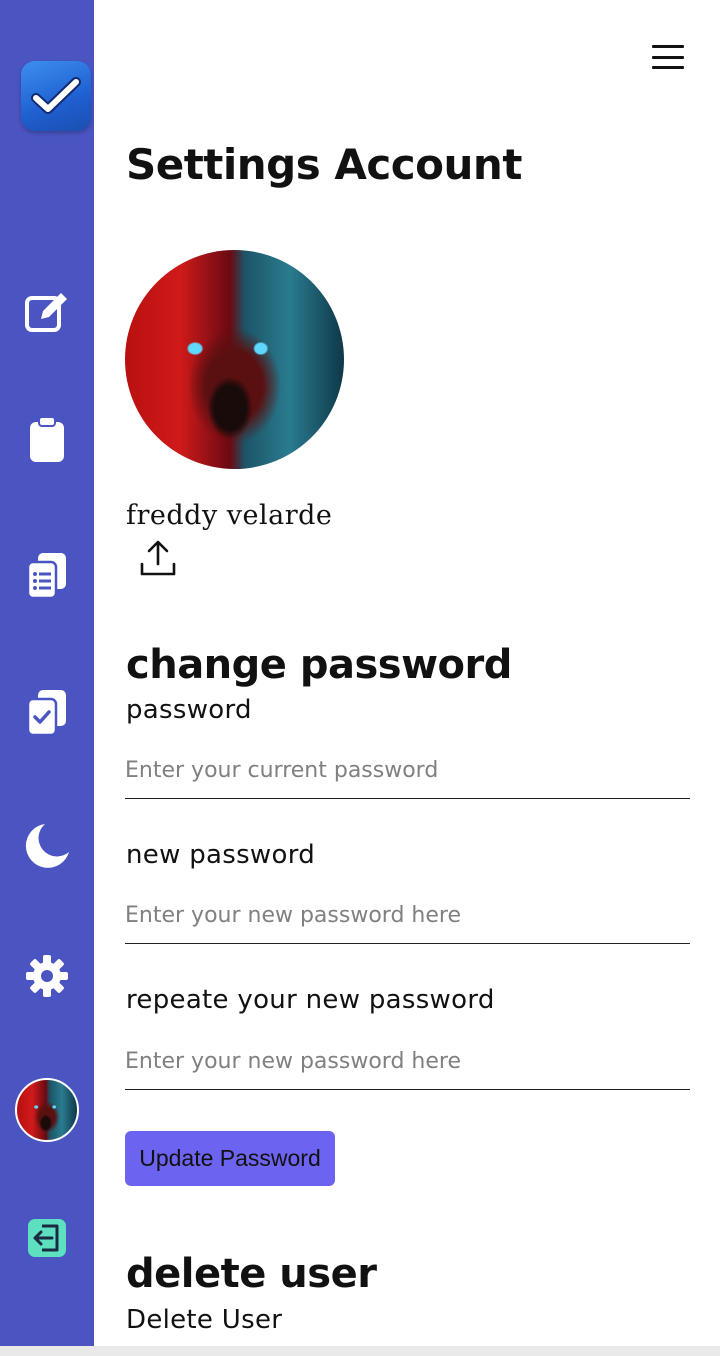  I want to click on sidebar-item-clipboard, so click(47, 440).